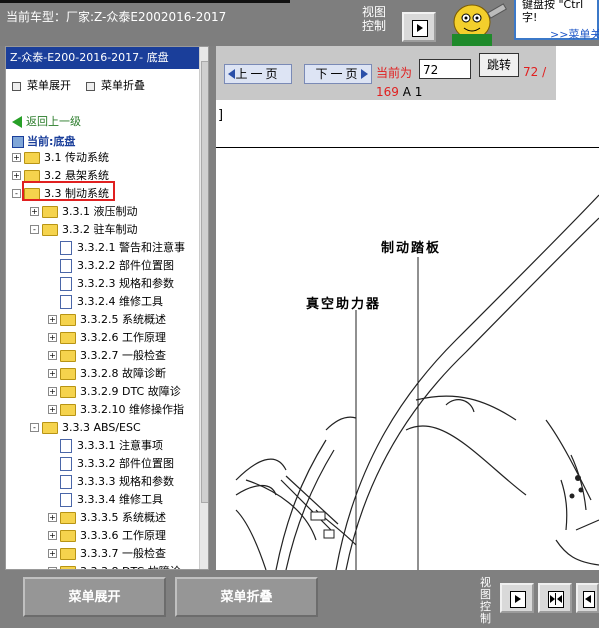  Describe the element at coordinates (120, 445) in the screenshot. I see `tree-item-label: 3.3.3.1 注意事项` at that location.